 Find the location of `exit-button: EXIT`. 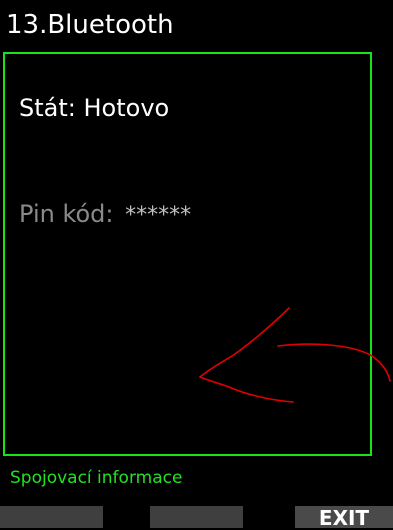

exit-button: EXIT is located at coordinates (344, 518).